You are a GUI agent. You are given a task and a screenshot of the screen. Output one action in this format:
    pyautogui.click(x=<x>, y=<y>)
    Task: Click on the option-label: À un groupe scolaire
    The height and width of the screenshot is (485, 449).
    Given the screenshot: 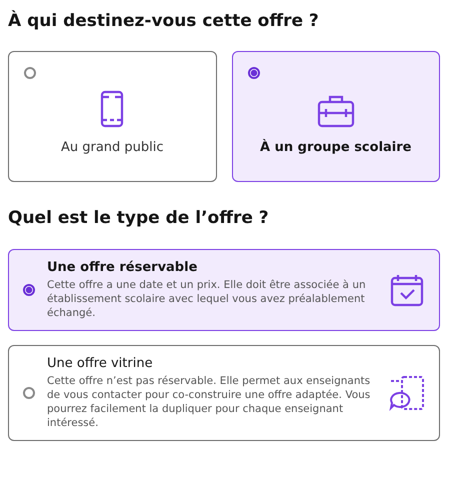 What is the action you would take?
    pyautogui.click(x=336, y=147)
    